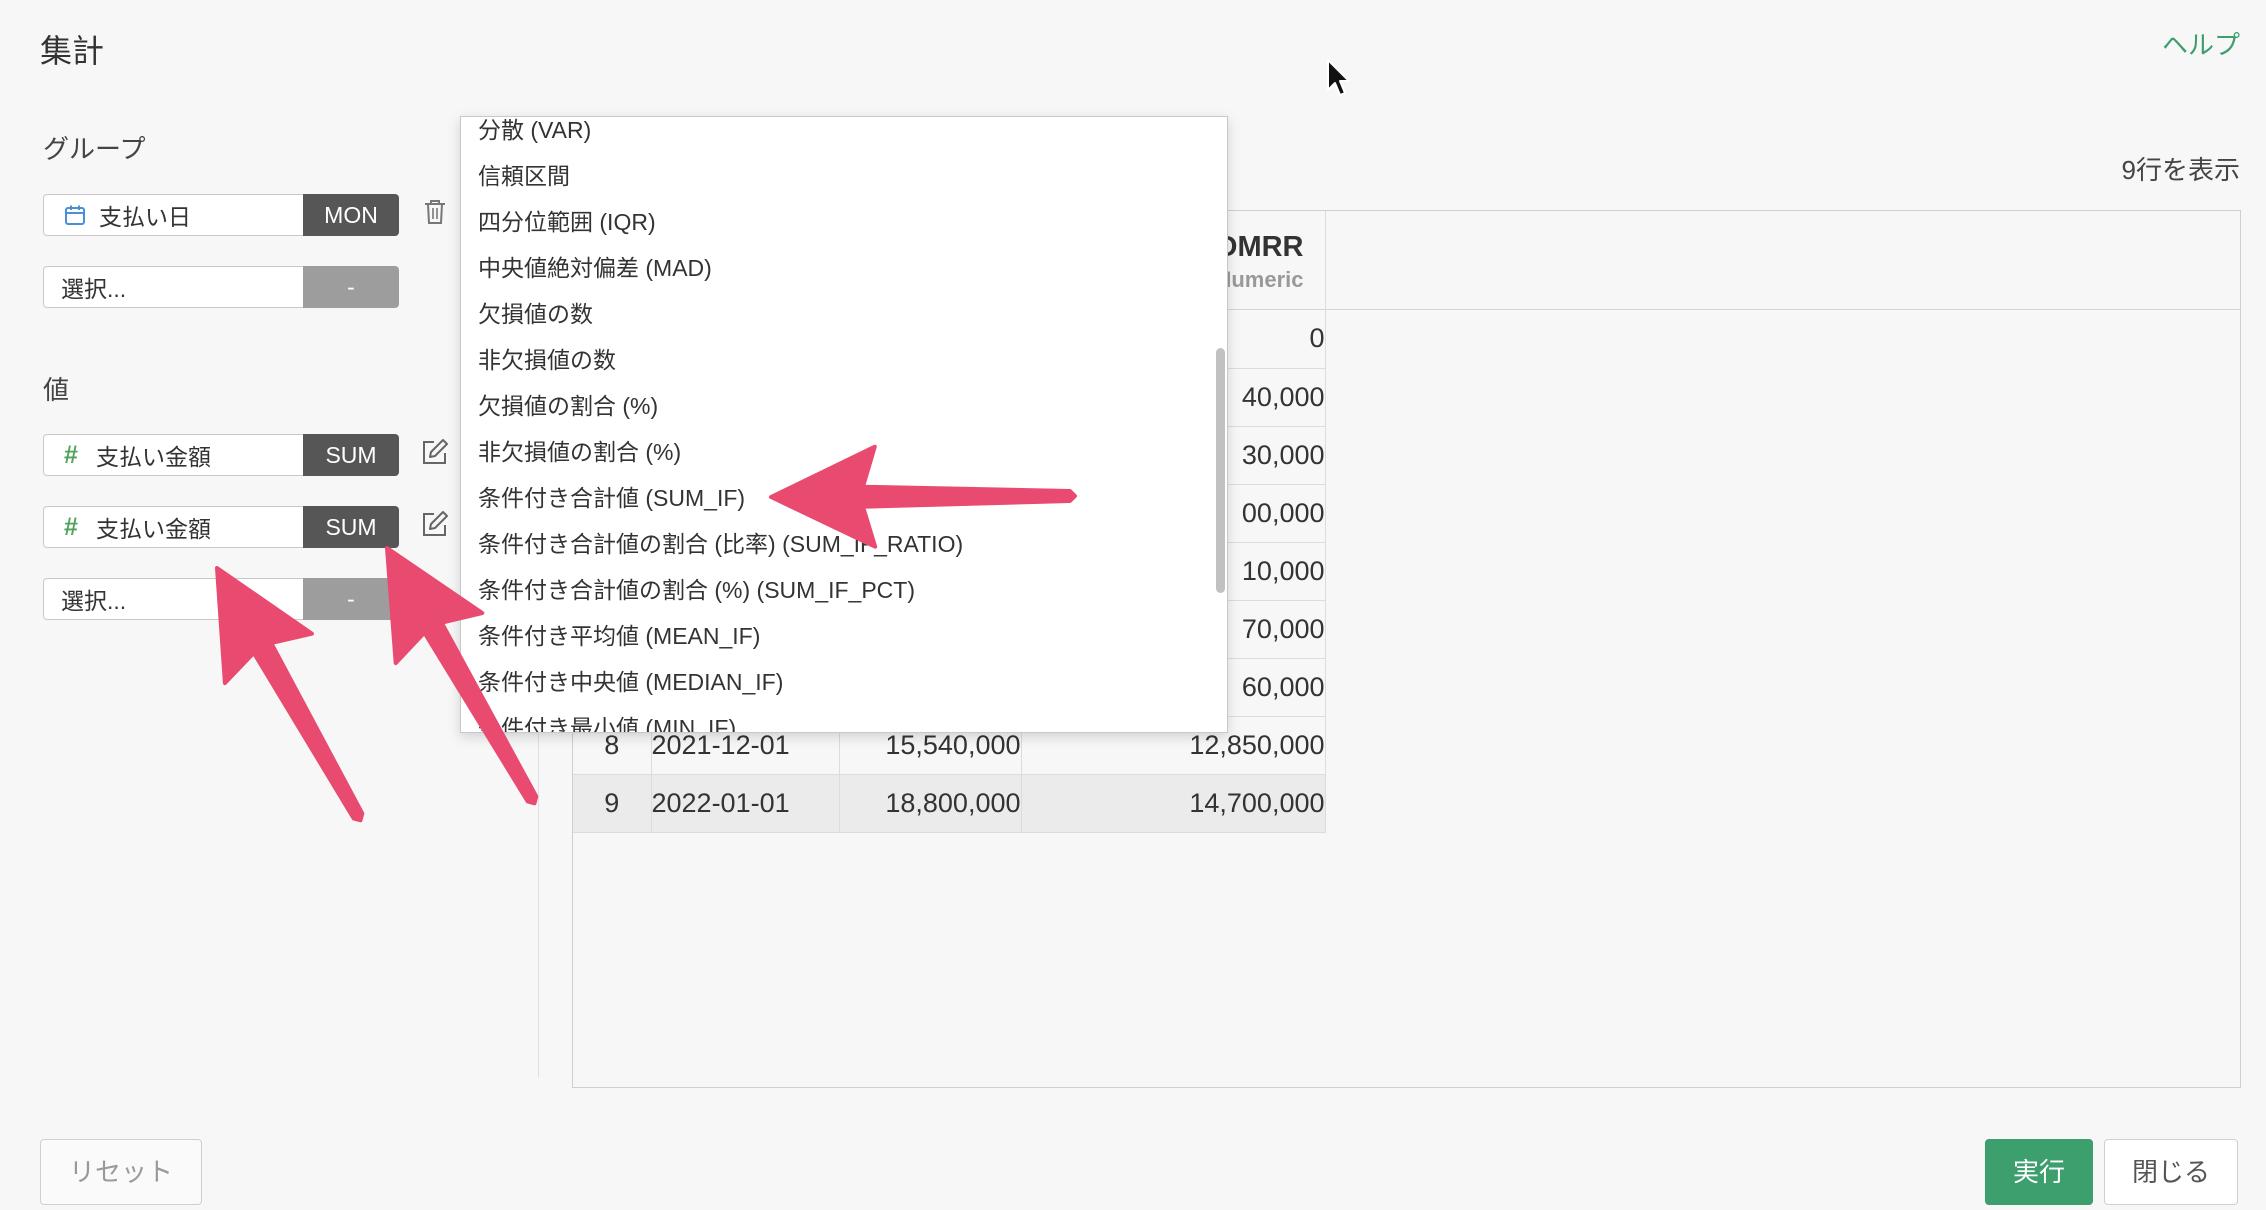 The image size is (2266, 1210). What do you see at coordinates (1220, 470) in the screenshot?
I see `dropdown-scrollbar` at bounding box center [1220, 470].